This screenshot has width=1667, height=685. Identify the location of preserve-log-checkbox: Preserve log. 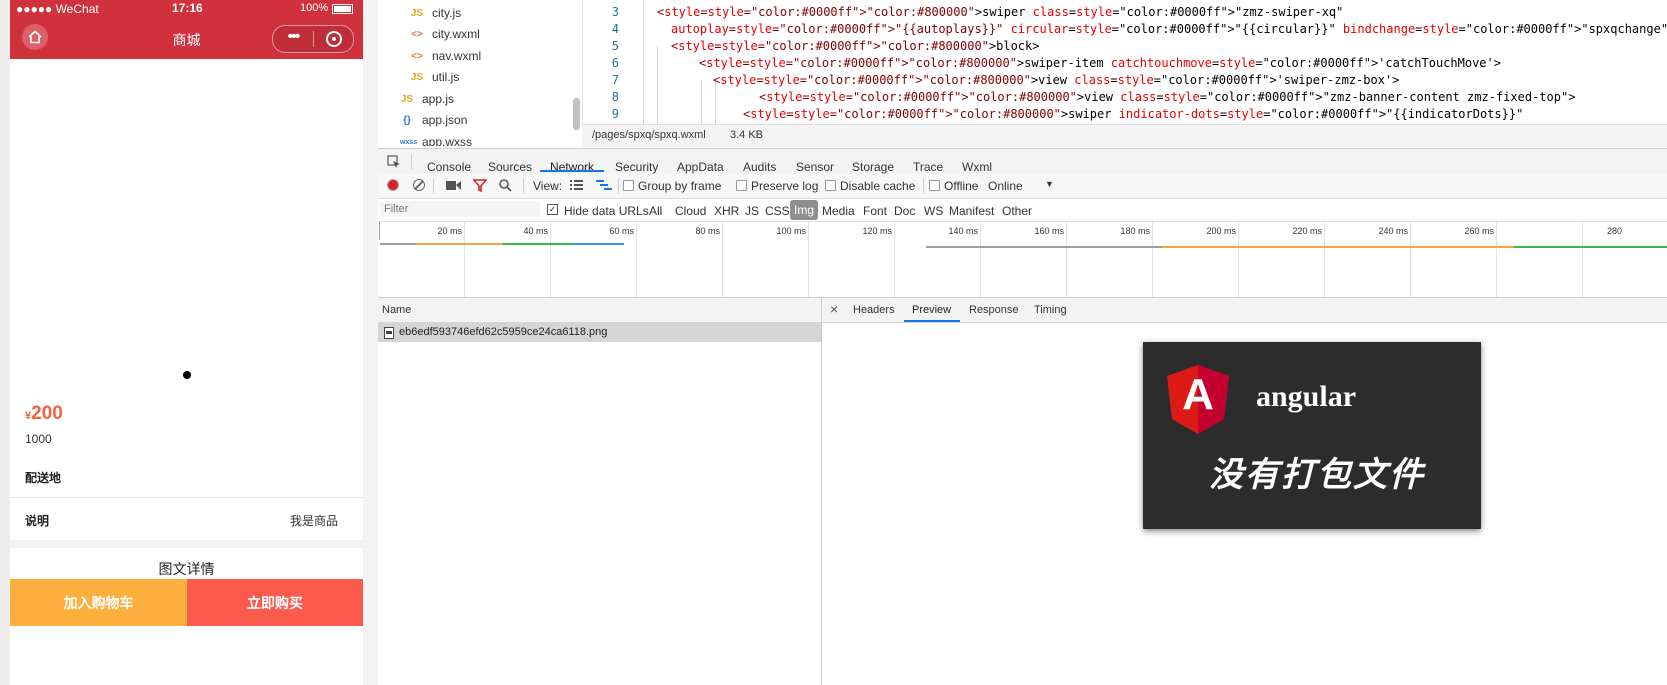
(777, 186).